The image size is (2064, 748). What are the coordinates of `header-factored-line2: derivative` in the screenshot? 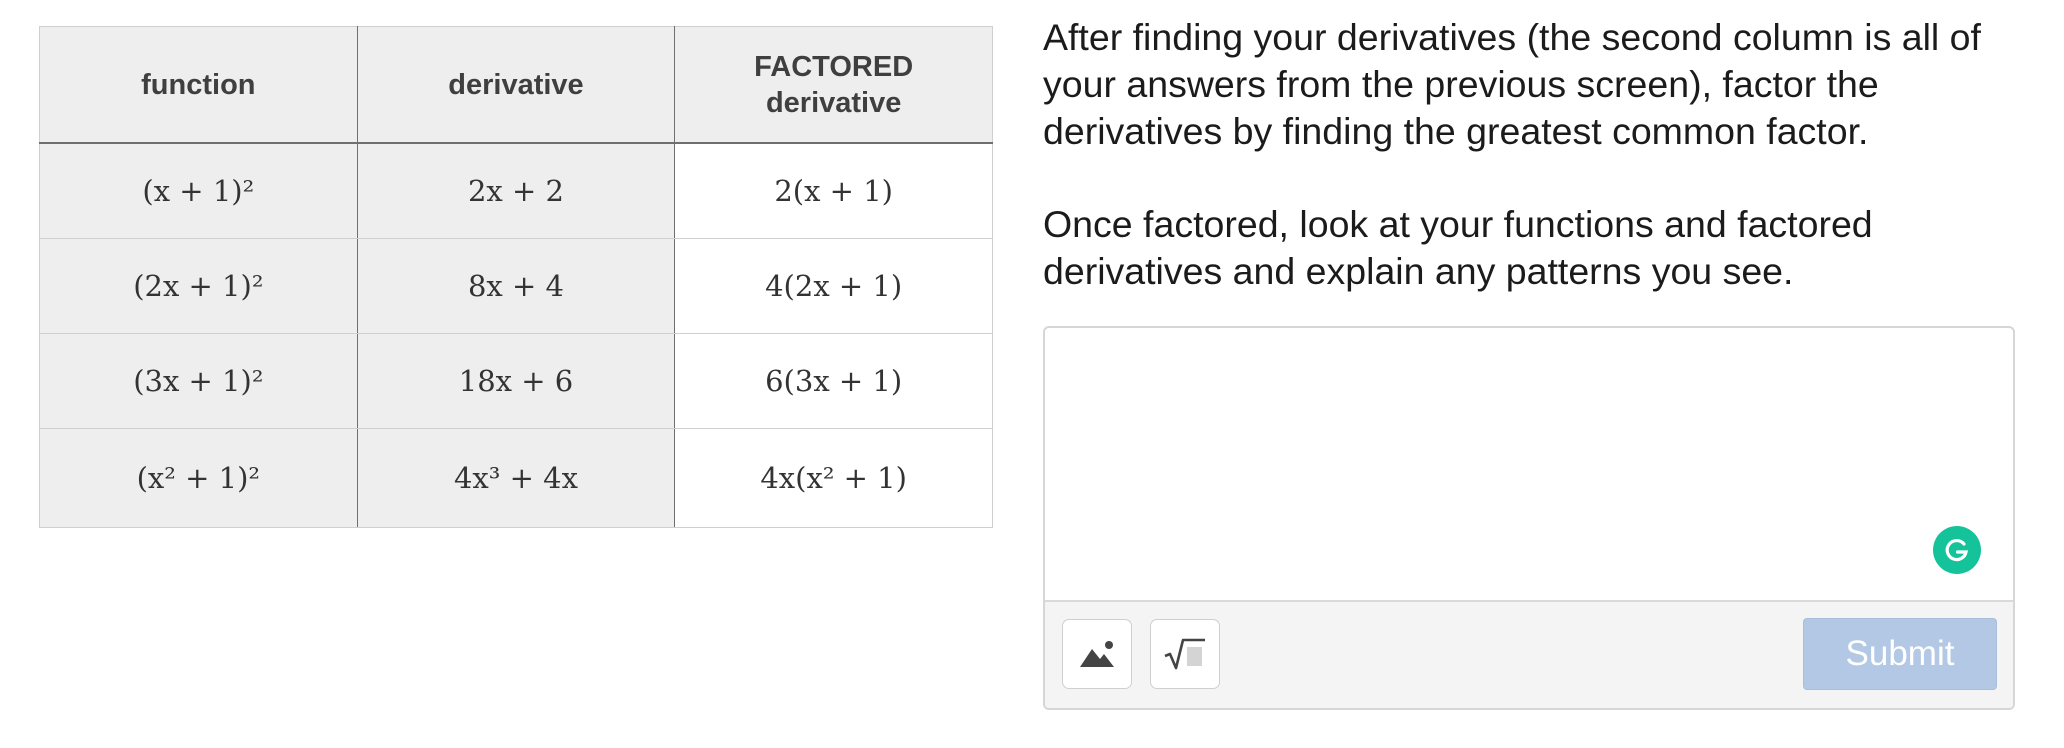 It's located at (833, 102).